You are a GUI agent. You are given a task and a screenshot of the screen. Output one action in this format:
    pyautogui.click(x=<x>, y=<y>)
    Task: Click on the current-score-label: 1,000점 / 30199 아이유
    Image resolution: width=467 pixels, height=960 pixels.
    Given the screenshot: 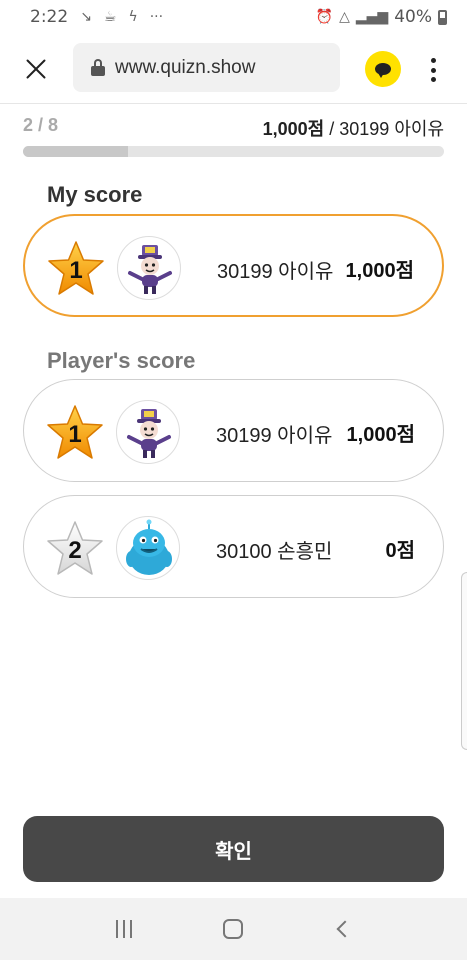 What is the action you would take?
    pyautogui.click(x=353, y=128)
    